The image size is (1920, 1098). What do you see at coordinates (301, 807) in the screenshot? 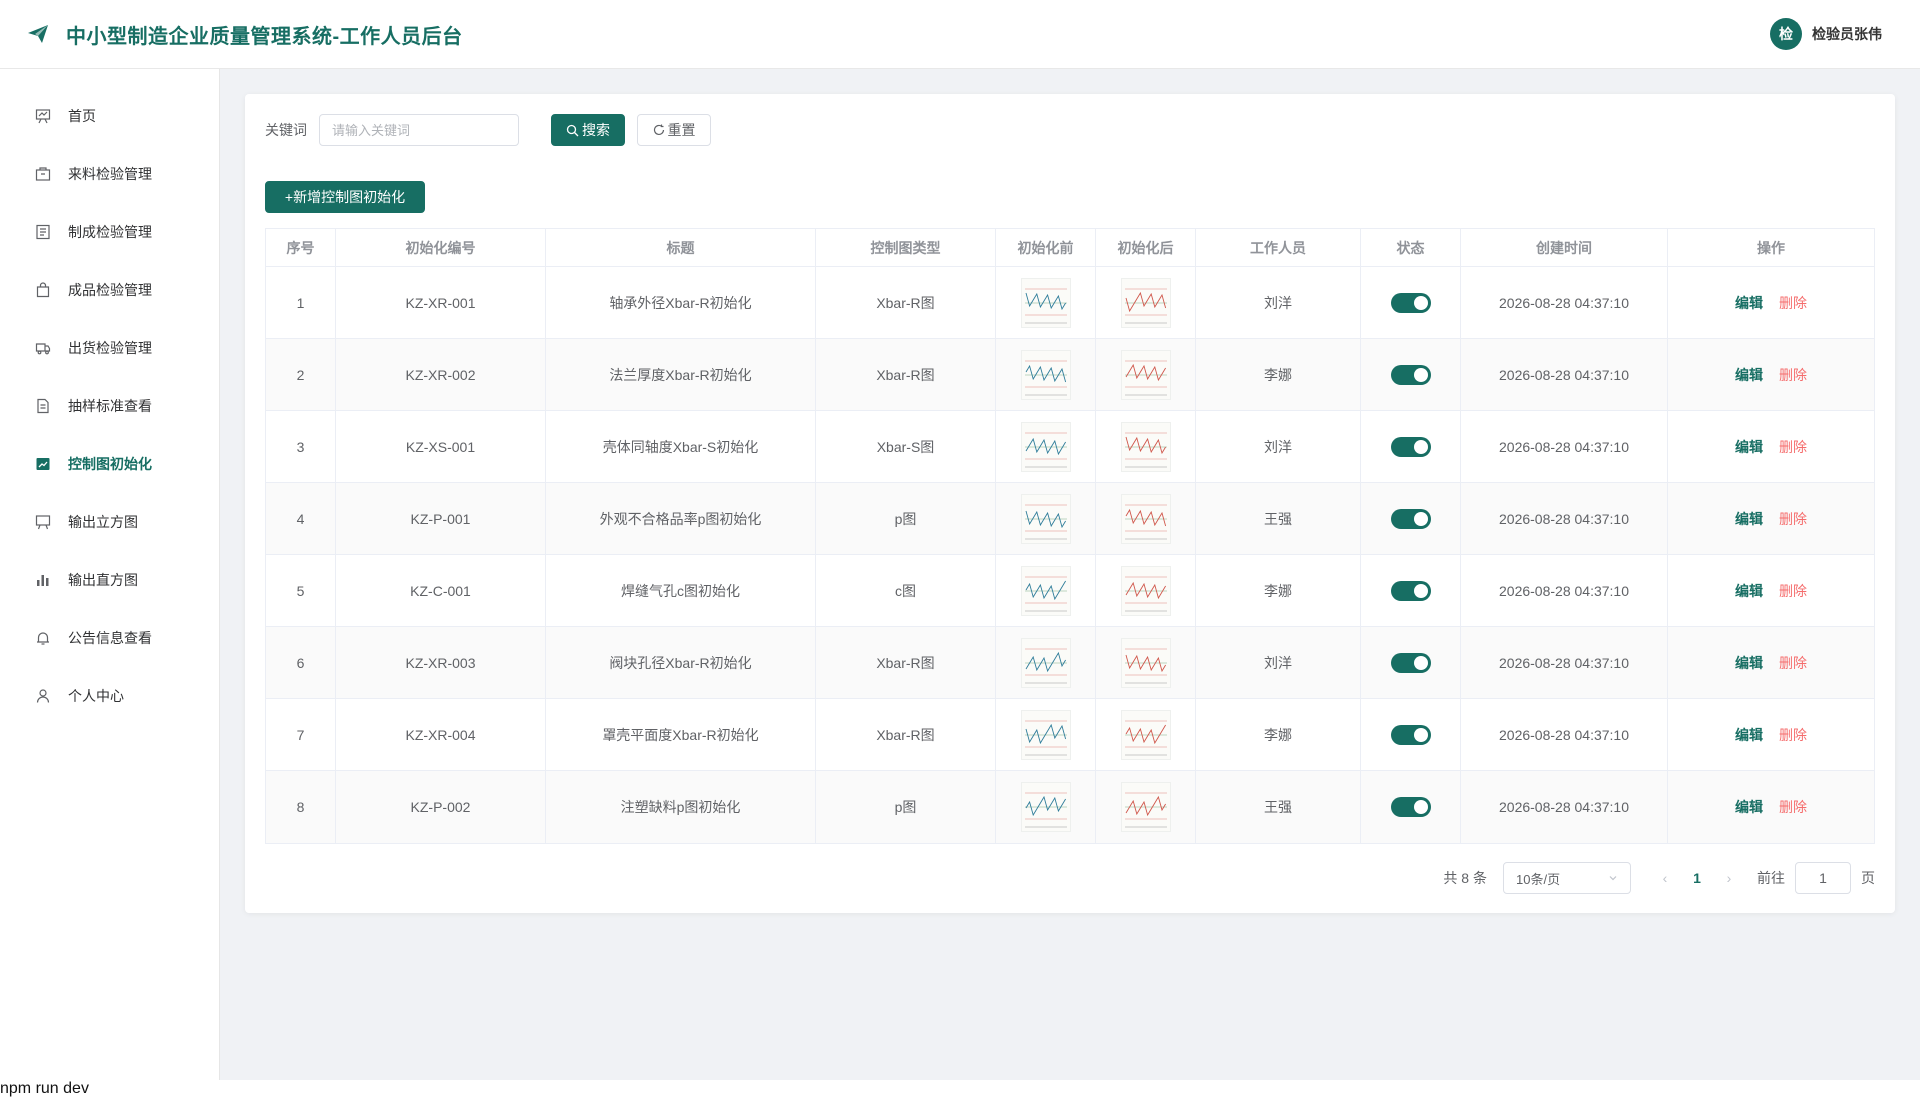
I see `cell-index: 8` at bounding box center [301, 807].